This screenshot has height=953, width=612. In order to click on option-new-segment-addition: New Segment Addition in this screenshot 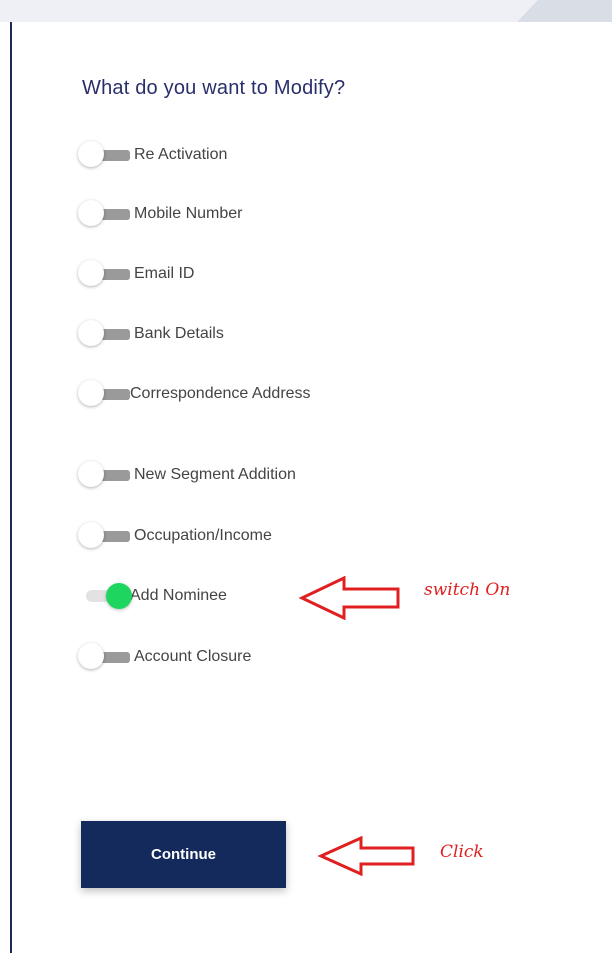, I will do `click(254, 475)`.